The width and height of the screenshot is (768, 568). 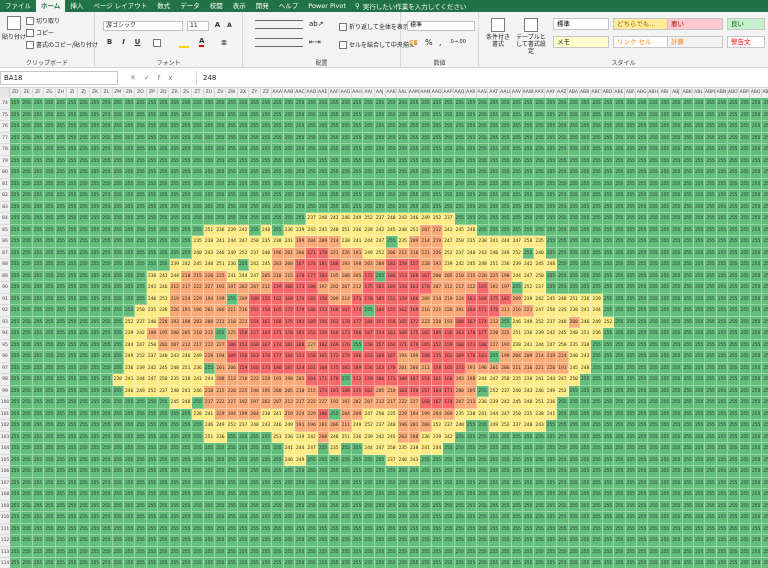 What do you see at coordinates (460, 334) in the screenshot?
I see `cell: 163` at bounding box center [460, 334].